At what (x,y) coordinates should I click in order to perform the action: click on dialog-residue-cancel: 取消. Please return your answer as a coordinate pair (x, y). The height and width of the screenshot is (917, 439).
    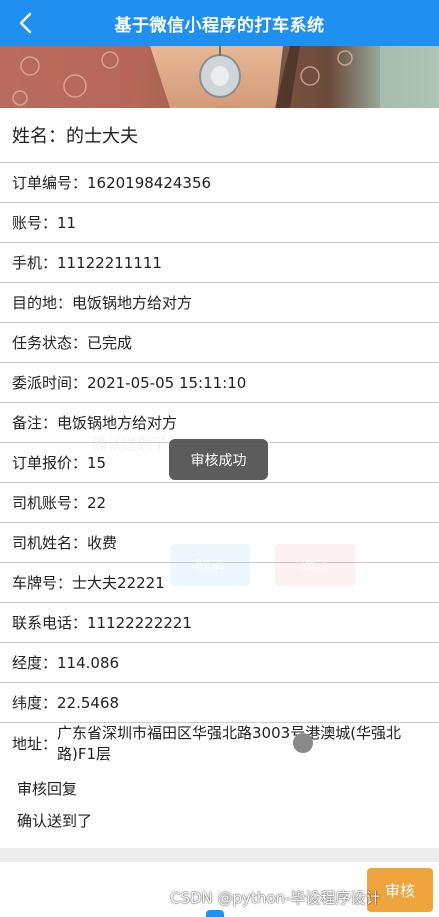
    Looking at the image, I should click on (210, 565).